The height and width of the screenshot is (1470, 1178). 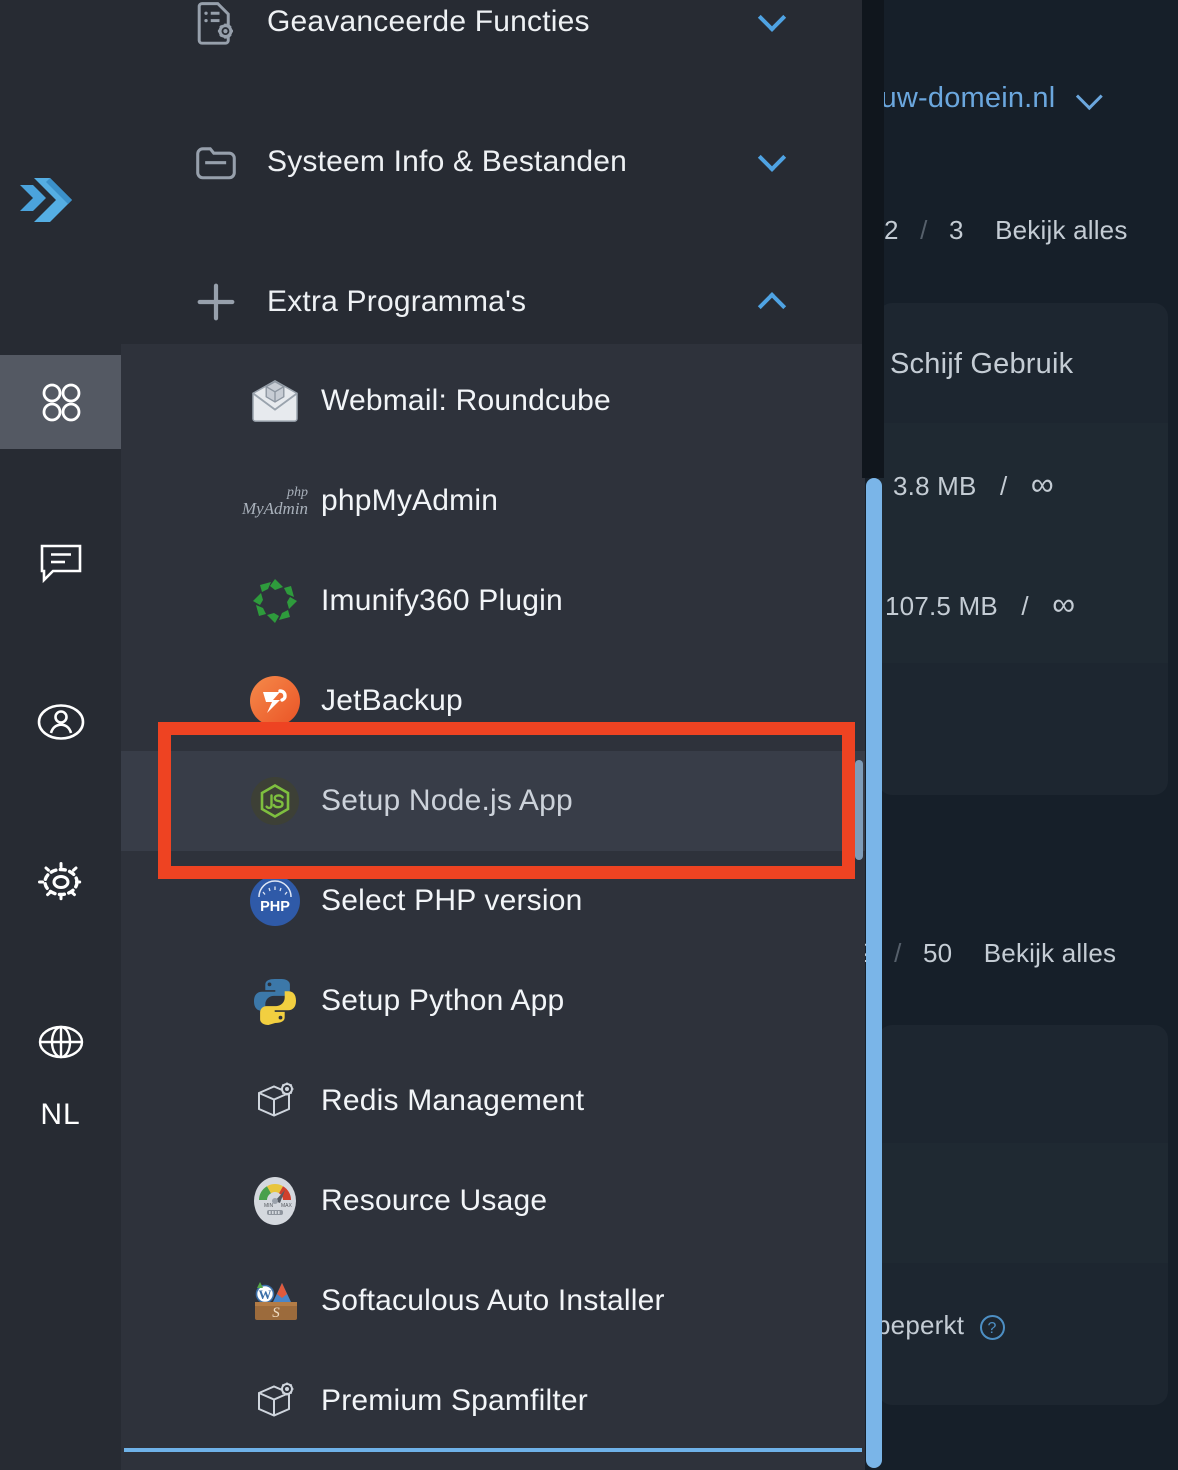 I want to click on settings-gear-icon, so click(x=61, y=882).